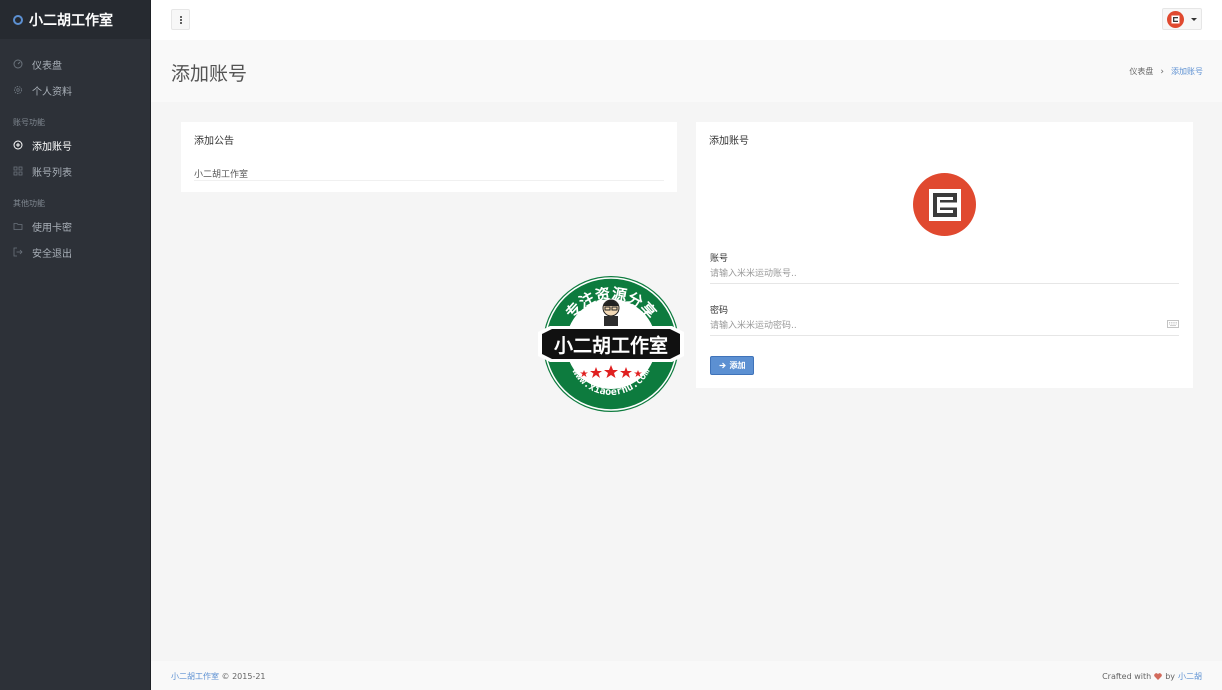  What do you see at coordinates (75, 64) in the screenshot?
I see `sidebar-item-dashboard: 仪表盘` at bounding box center [75, 64].